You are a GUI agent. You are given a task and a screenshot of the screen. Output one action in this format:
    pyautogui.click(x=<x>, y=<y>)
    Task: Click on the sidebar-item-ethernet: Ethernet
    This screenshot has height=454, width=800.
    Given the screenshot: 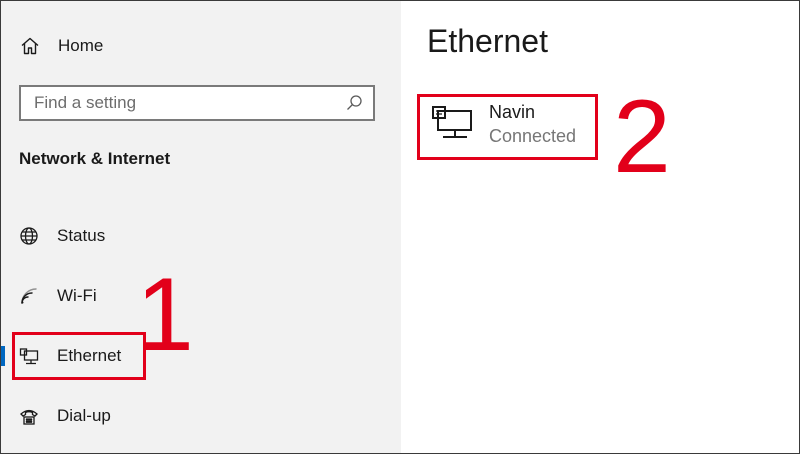 What is the action you would take?
    pyautogui.click(x=201, y=356)
    